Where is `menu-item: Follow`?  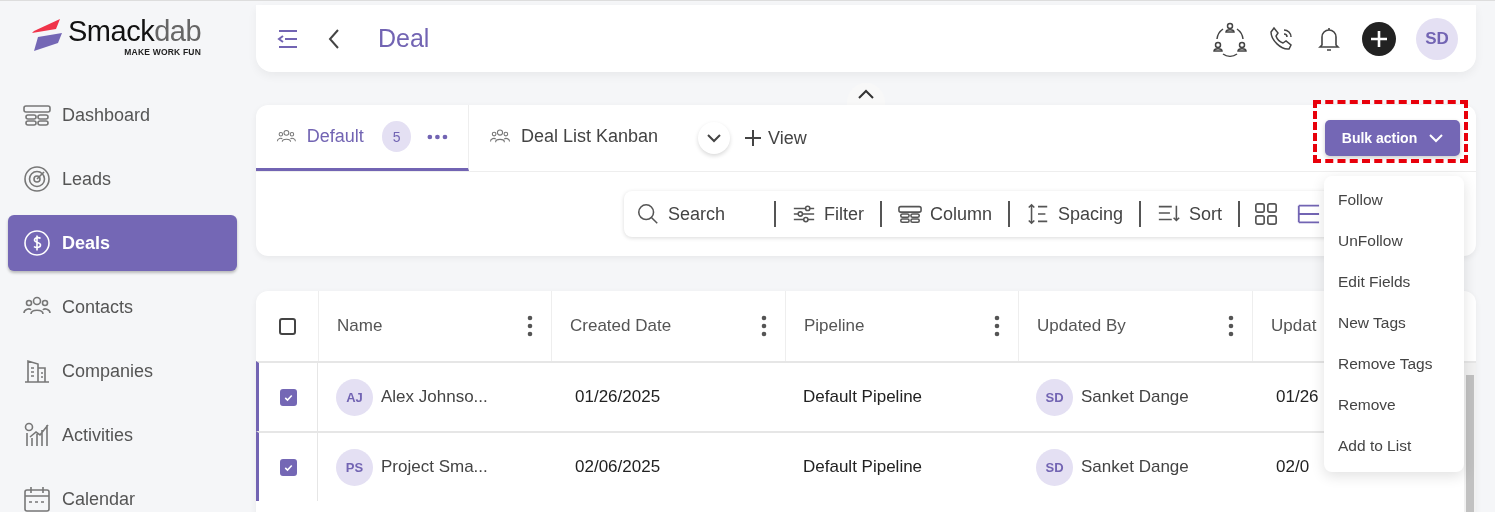 menu-item: Follow is located at coordinates (1394, 199).